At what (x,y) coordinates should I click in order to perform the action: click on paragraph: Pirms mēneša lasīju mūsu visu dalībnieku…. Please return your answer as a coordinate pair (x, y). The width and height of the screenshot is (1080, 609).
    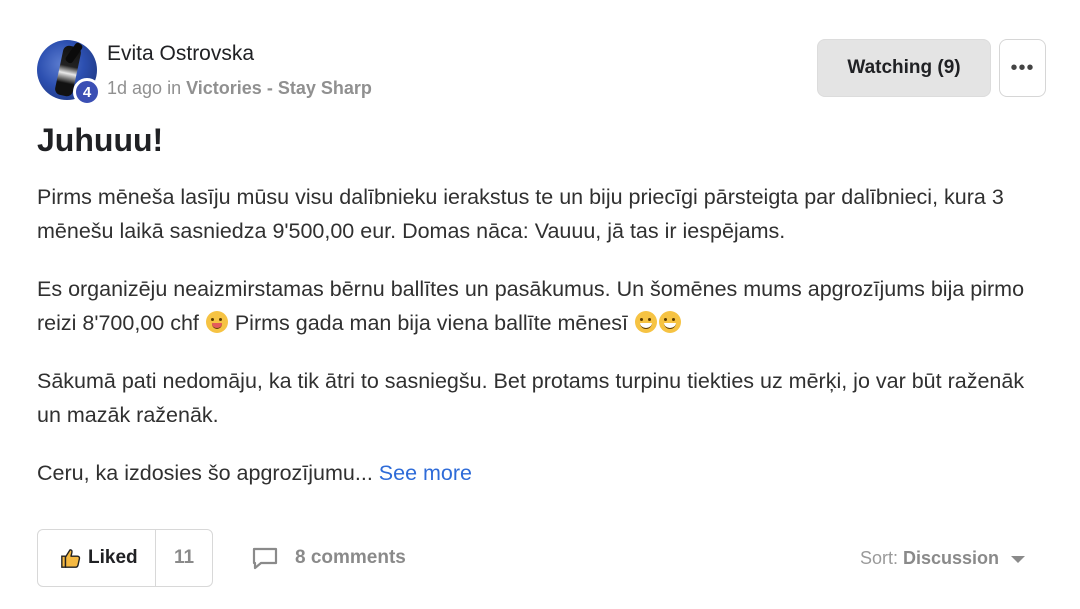
    Looking at the image, I should click on (520, 214).